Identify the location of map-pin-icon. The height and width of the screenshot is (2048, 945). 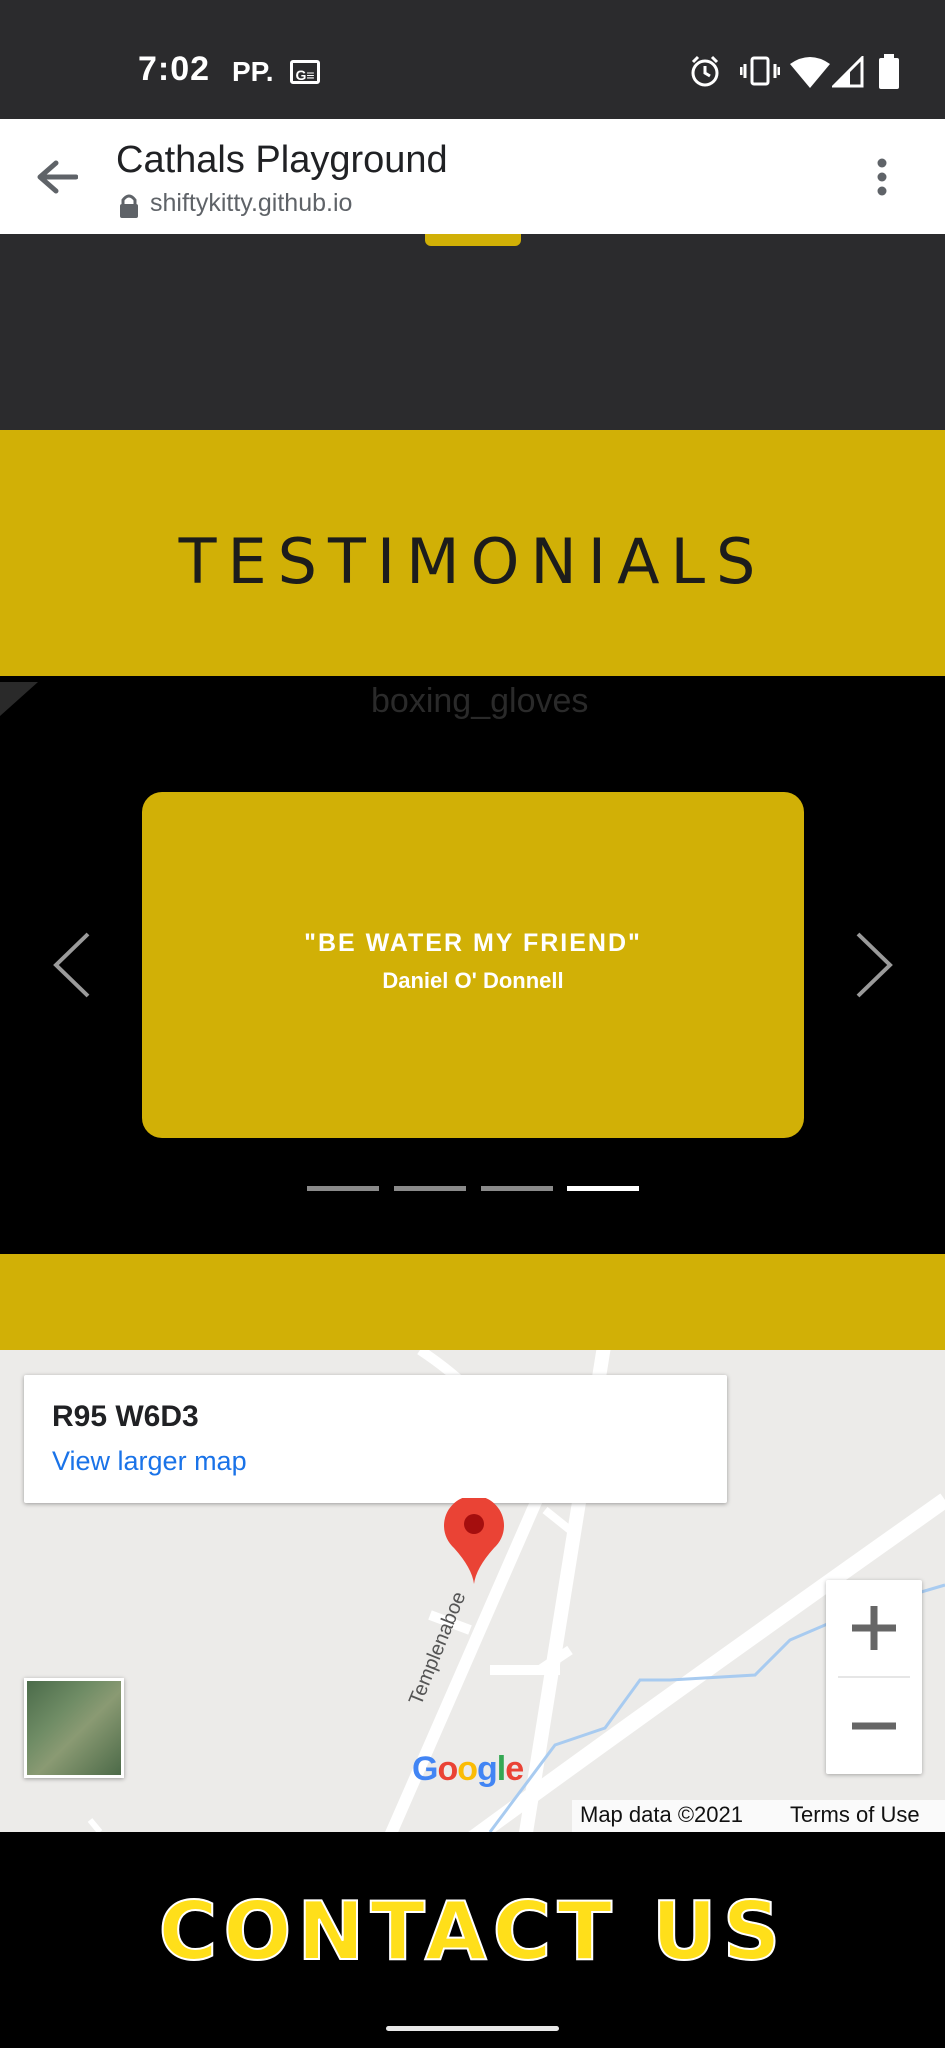
(474, 1542).